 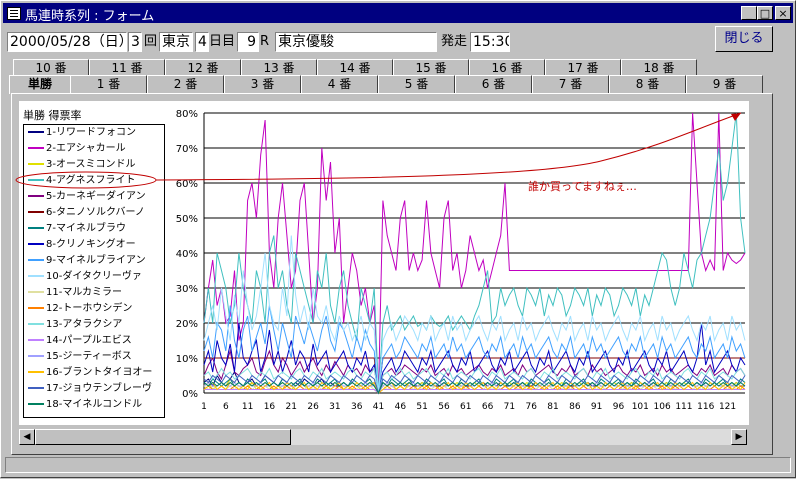 What do you see at coordinates (89, 356) in the screenshot?
I see `legend-label: 15-ジーティーボス` at bounding box center [89, 356].